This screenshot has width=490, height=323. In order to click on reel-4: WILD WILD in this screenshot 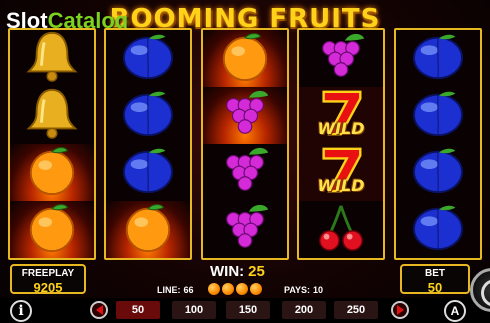, I will do `click(341, 144)`.